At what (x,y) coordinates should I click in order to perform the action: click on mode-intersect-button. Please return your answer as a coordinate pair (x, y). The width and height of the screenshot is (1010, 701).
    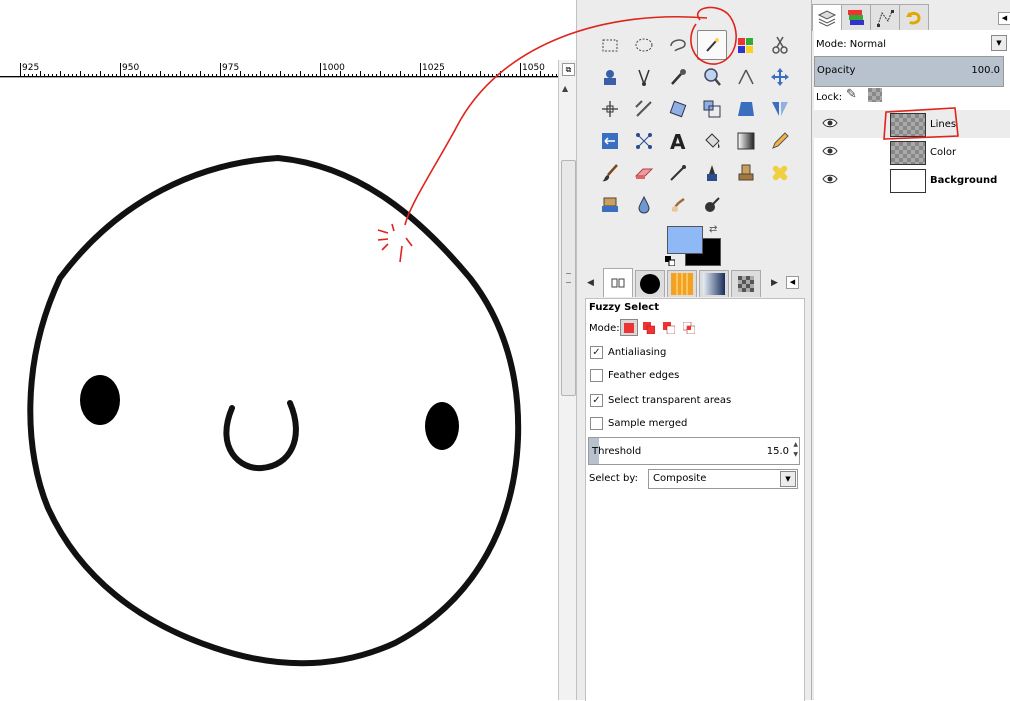
    Looking at the image, I should click on (689, 327).